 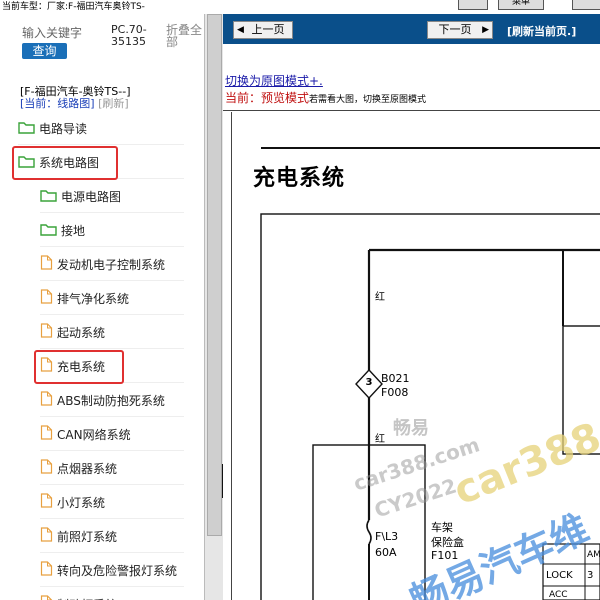 What do you see at coordinates (442, 527) in the screenshot?
I see `fusebox-label-1: 车架` at bounding box center [442, 527].